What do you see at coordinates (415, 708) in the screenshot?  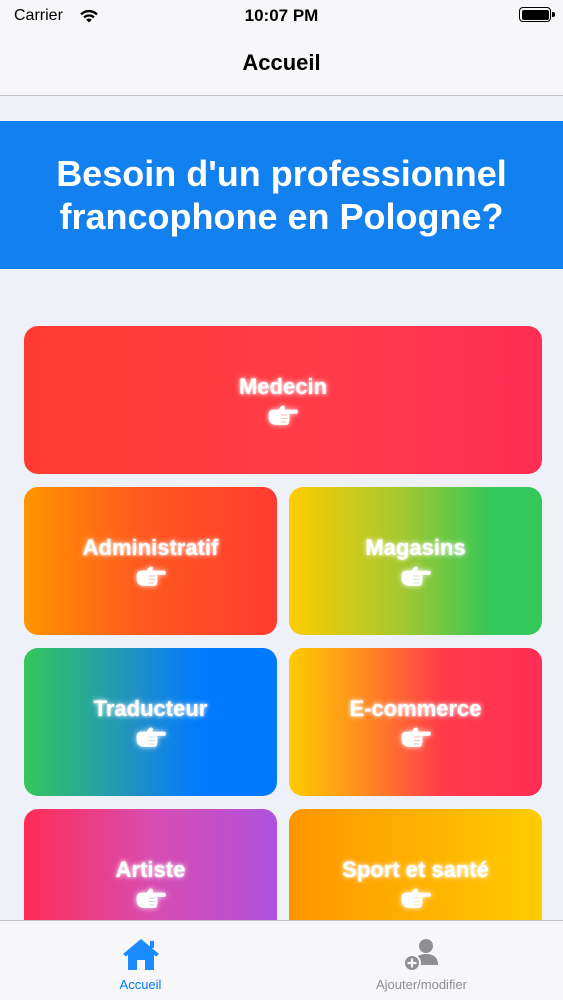 I see `category-label: E-commerce` at bounding box center [415, 708].